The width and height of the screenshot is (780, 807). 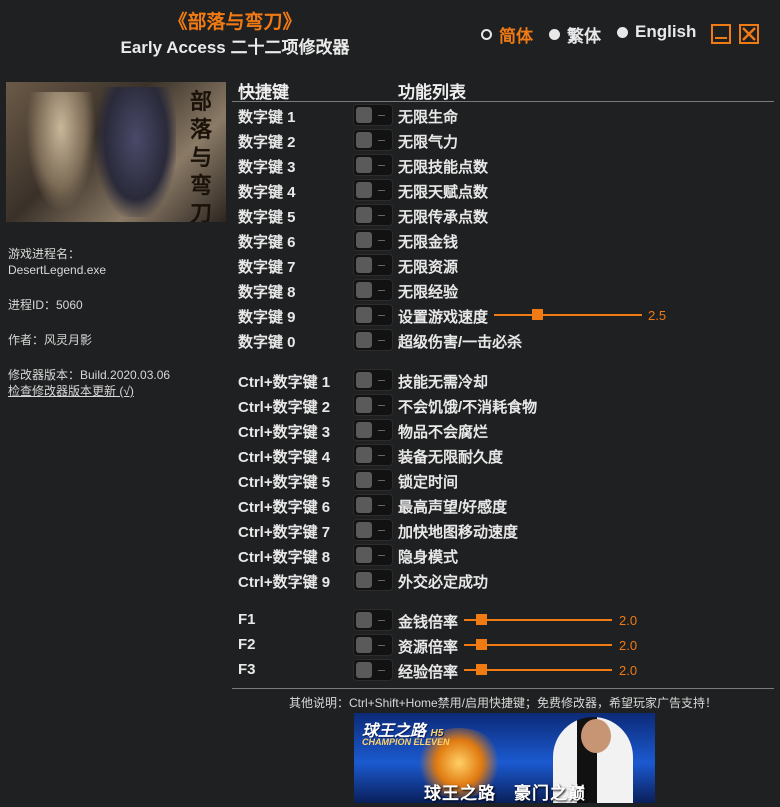 What do you see at coordinates (428, 117) in the screenshot?
I see `feature-label: 无限生命` at bounding box center [428, 117].